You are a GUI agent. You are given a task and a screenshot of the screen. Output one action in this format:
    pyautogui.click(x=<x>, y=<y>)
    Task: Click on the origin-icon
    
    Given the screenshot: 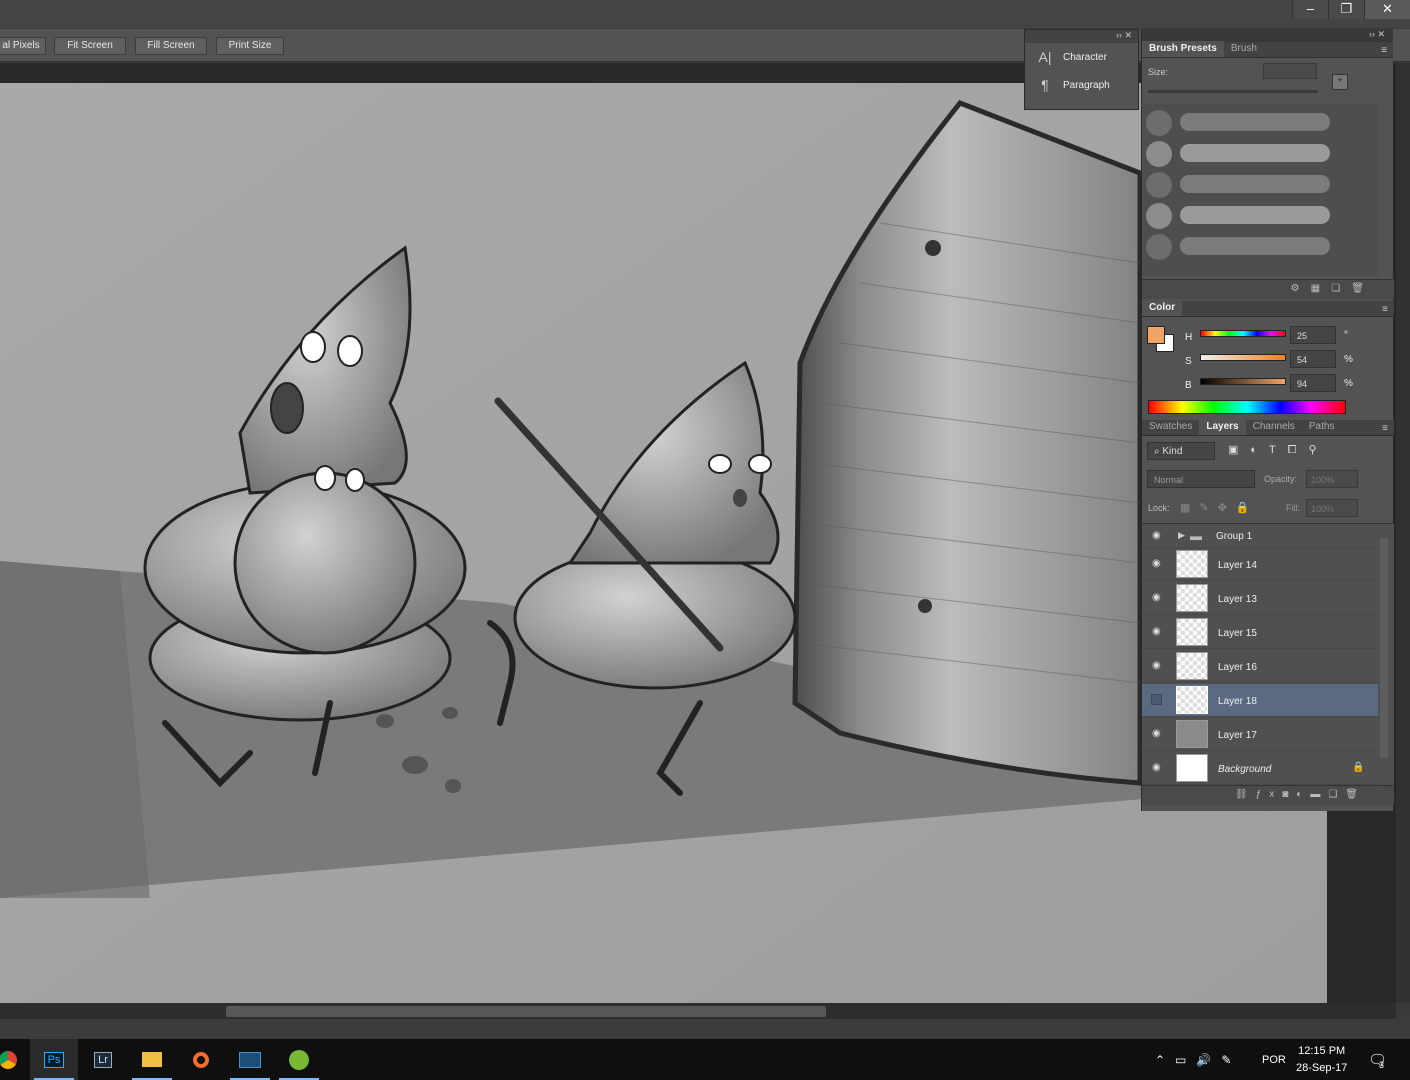 What is the action you would take?
    pyautogui.click(x=201, y=1059)
    